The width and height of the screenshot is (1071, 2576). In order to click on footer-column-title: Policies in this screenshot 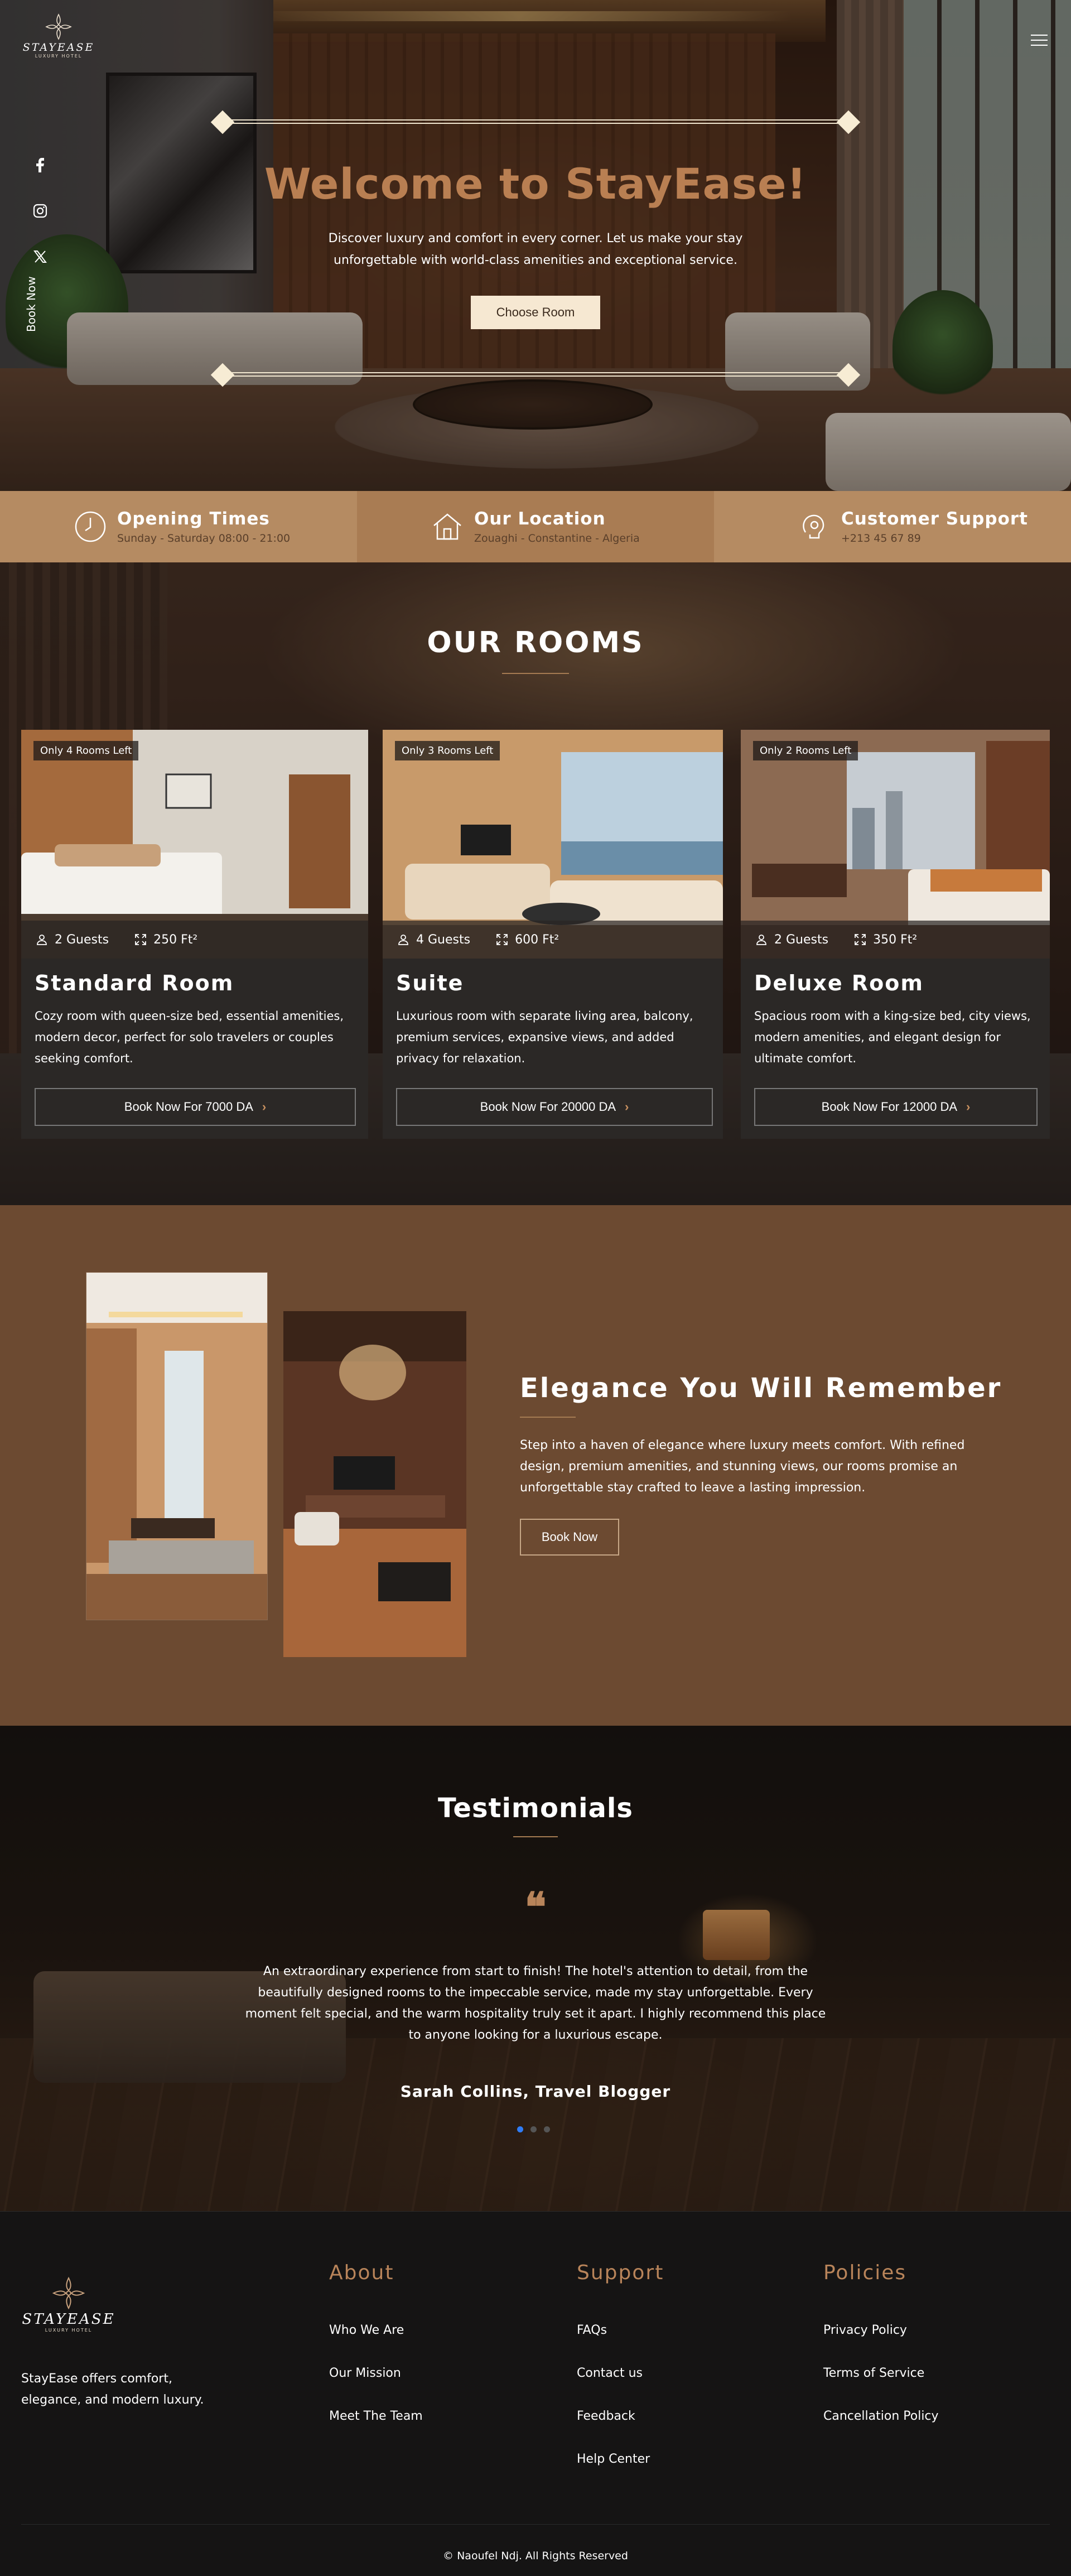, I will do `click(865, 2273)`.